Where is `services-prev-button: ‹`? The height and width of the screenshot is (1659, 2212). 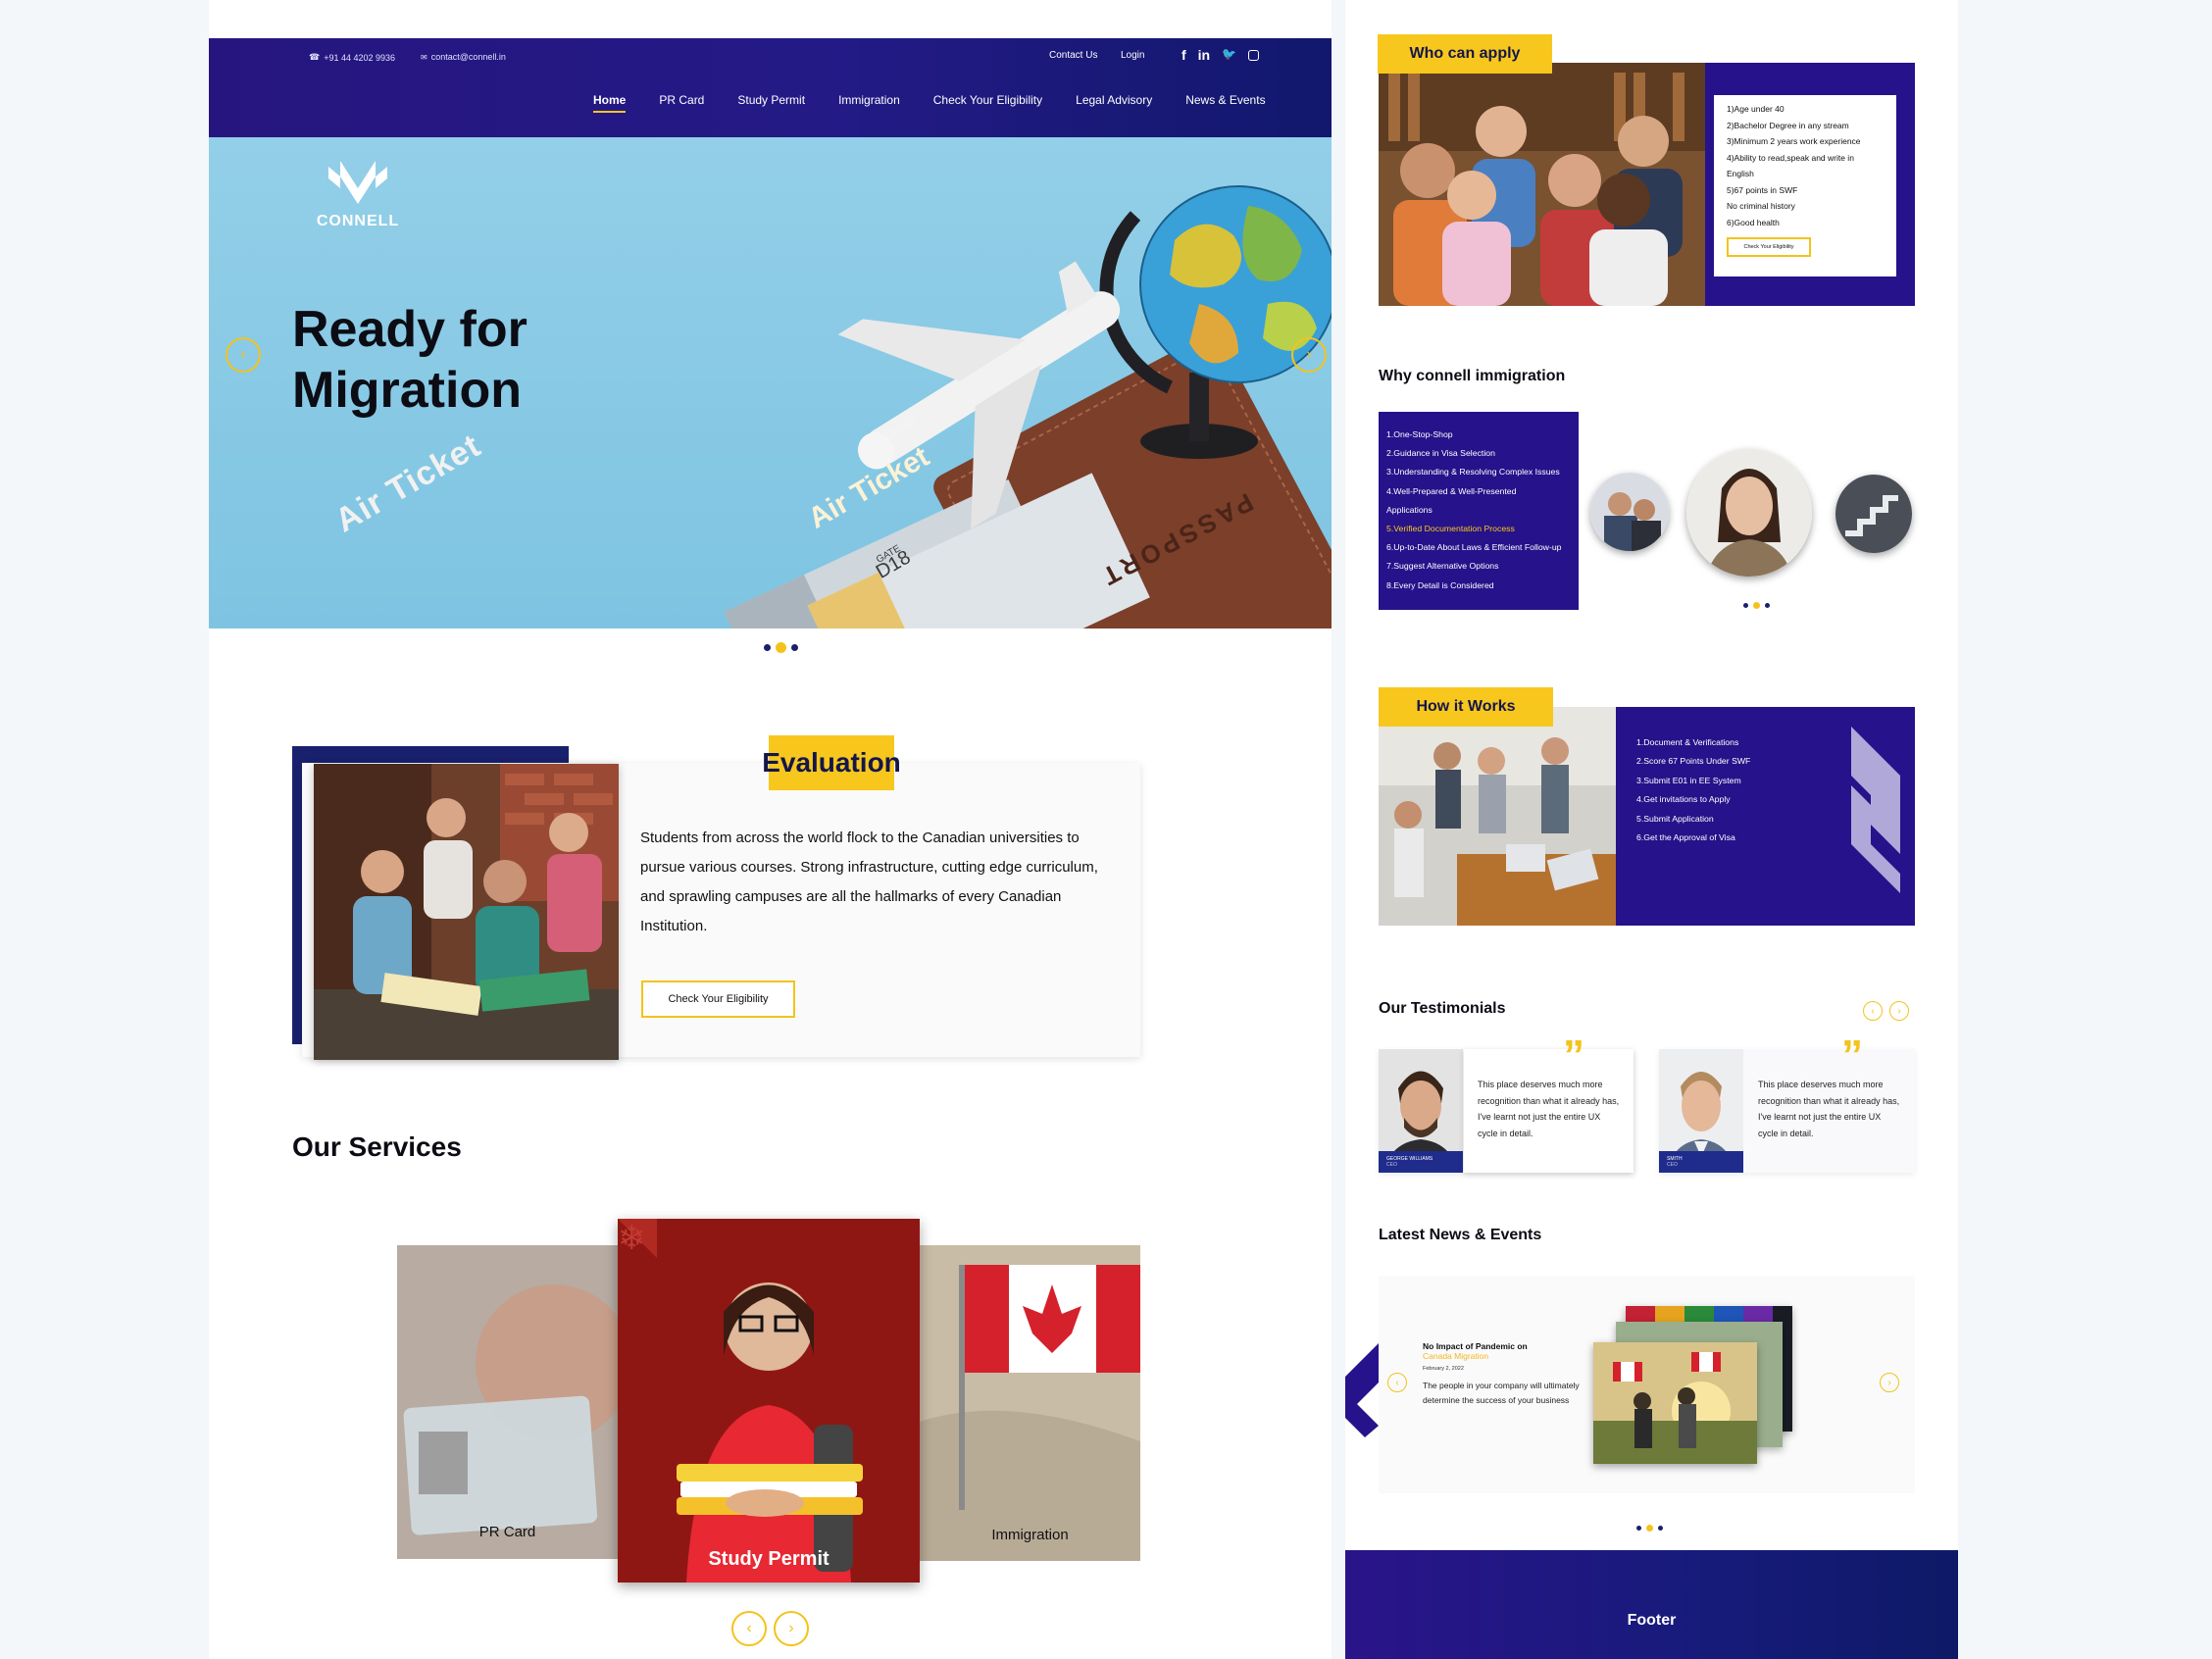 services-prev-button: ‹ is located at coordinates (749, 1628).